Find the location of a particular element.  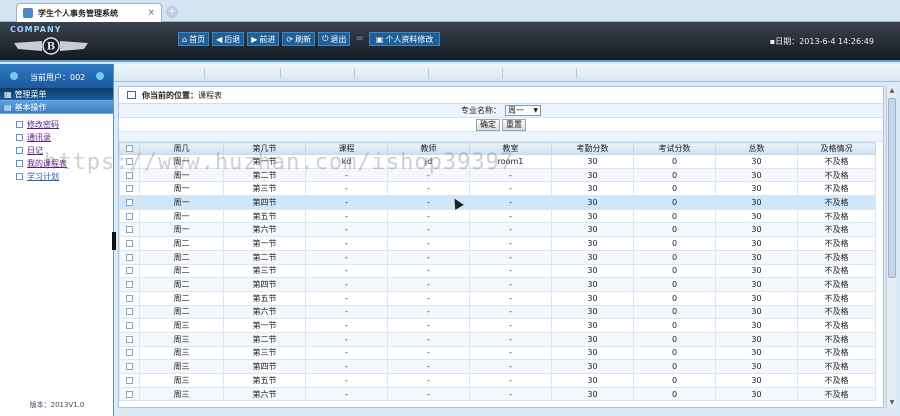

table-row: 周三 第二节 - - -30 0 30 不及格 is located at coordinates (497, 339).